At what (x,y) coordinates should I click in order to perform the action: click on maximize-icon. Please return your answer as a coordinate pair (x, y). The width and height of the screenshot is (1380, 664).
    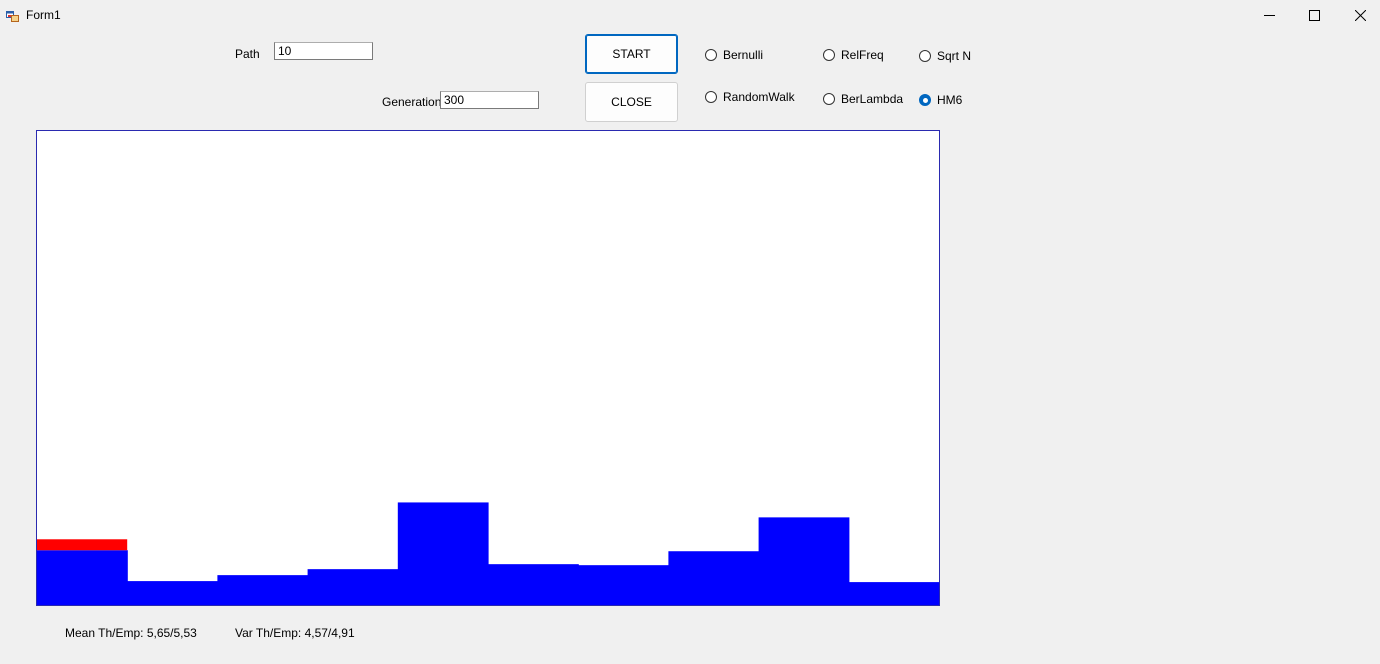
    Looking at the image, I should click on (1314, 15).